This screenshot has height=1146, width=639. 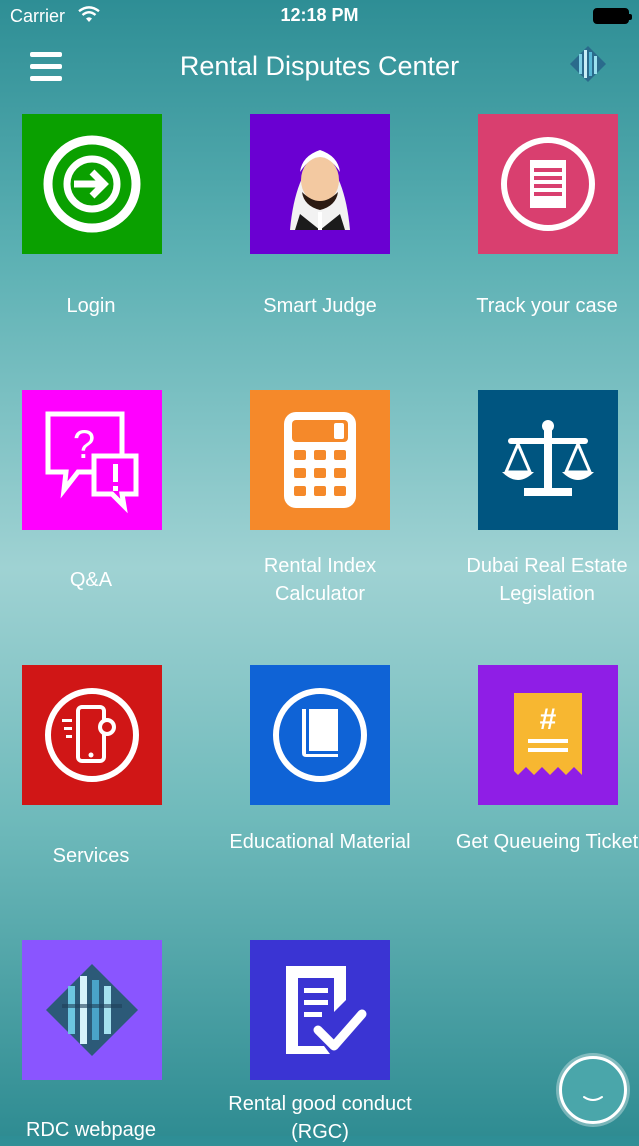 I want to click on tile-good-conduct, so click(x=320, y=1010).